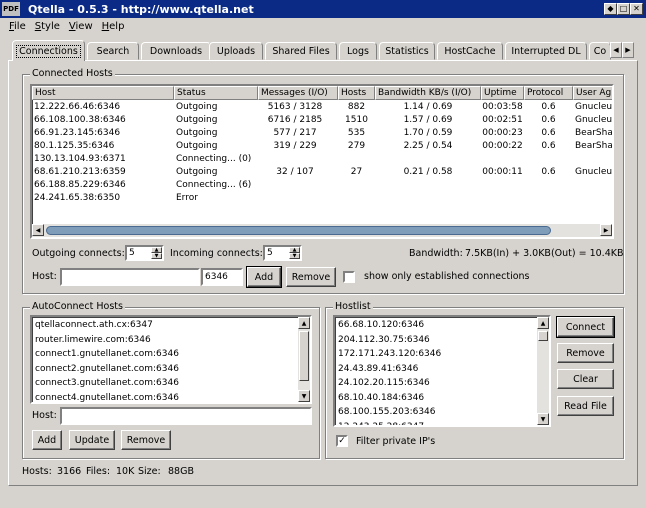 Image resolution: width=646 pixels, height=508 pixels. Describe the element at coordinates (428, 107) in the screenshot. I see `table-cell: 1.14 / 0.69` at that location.